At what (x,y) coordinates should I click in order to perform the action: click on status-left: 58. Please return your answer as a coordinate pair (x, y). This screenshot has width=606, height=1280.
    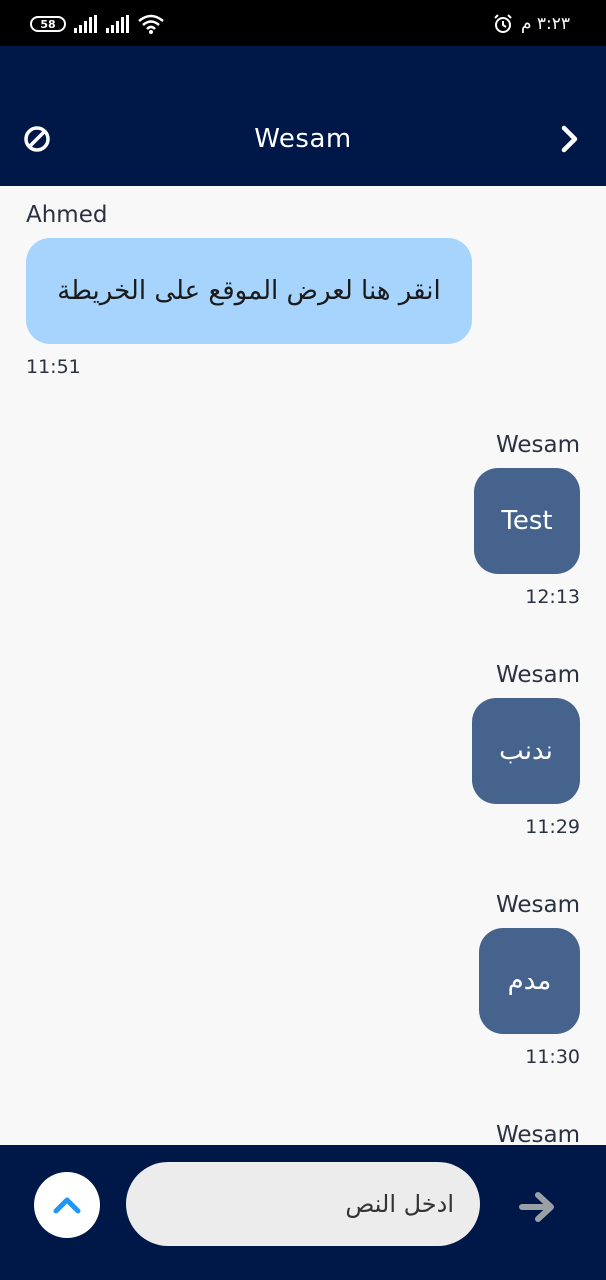
    Looking at the image, I should click on (97, 24).